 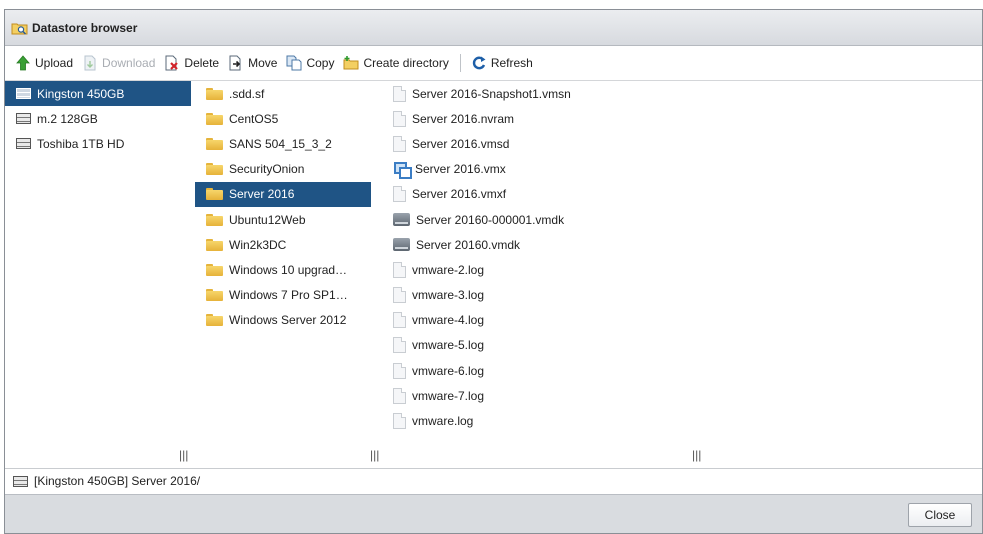 What do you see at coordinates (85, 27) in the screenshot?
I see `dialog-title: Datastore browser` at bounding box center [85, 27].